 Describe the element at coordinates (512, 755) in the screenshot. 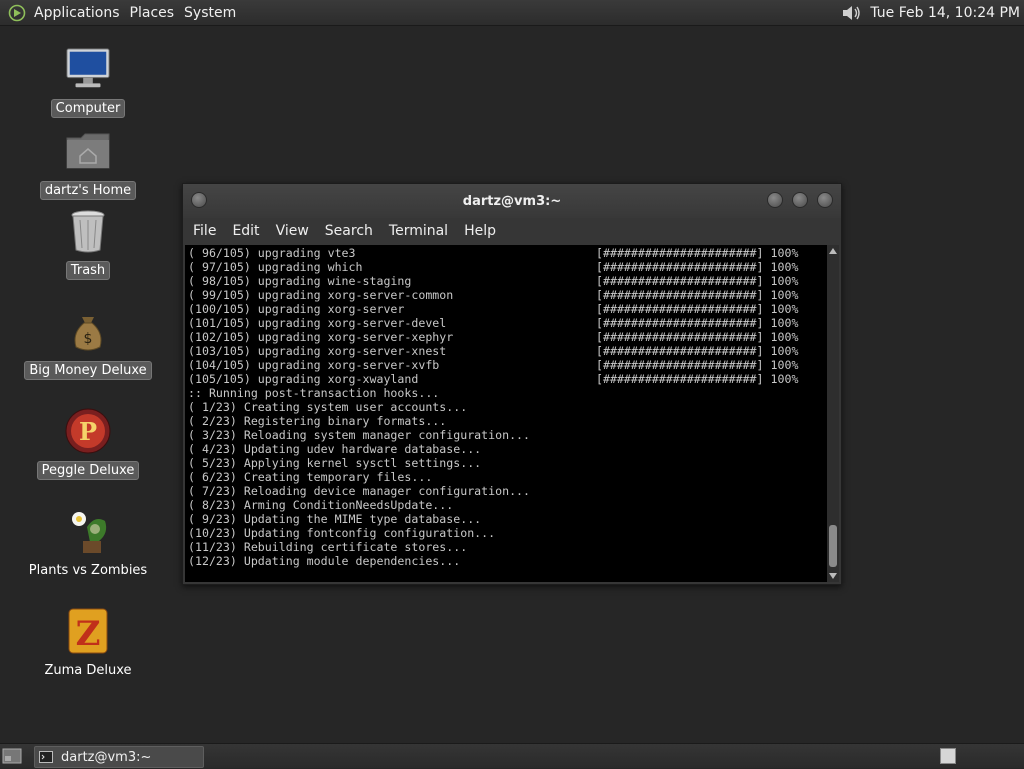

I see `bottom-panel: dartz@vm3:~` at that location.